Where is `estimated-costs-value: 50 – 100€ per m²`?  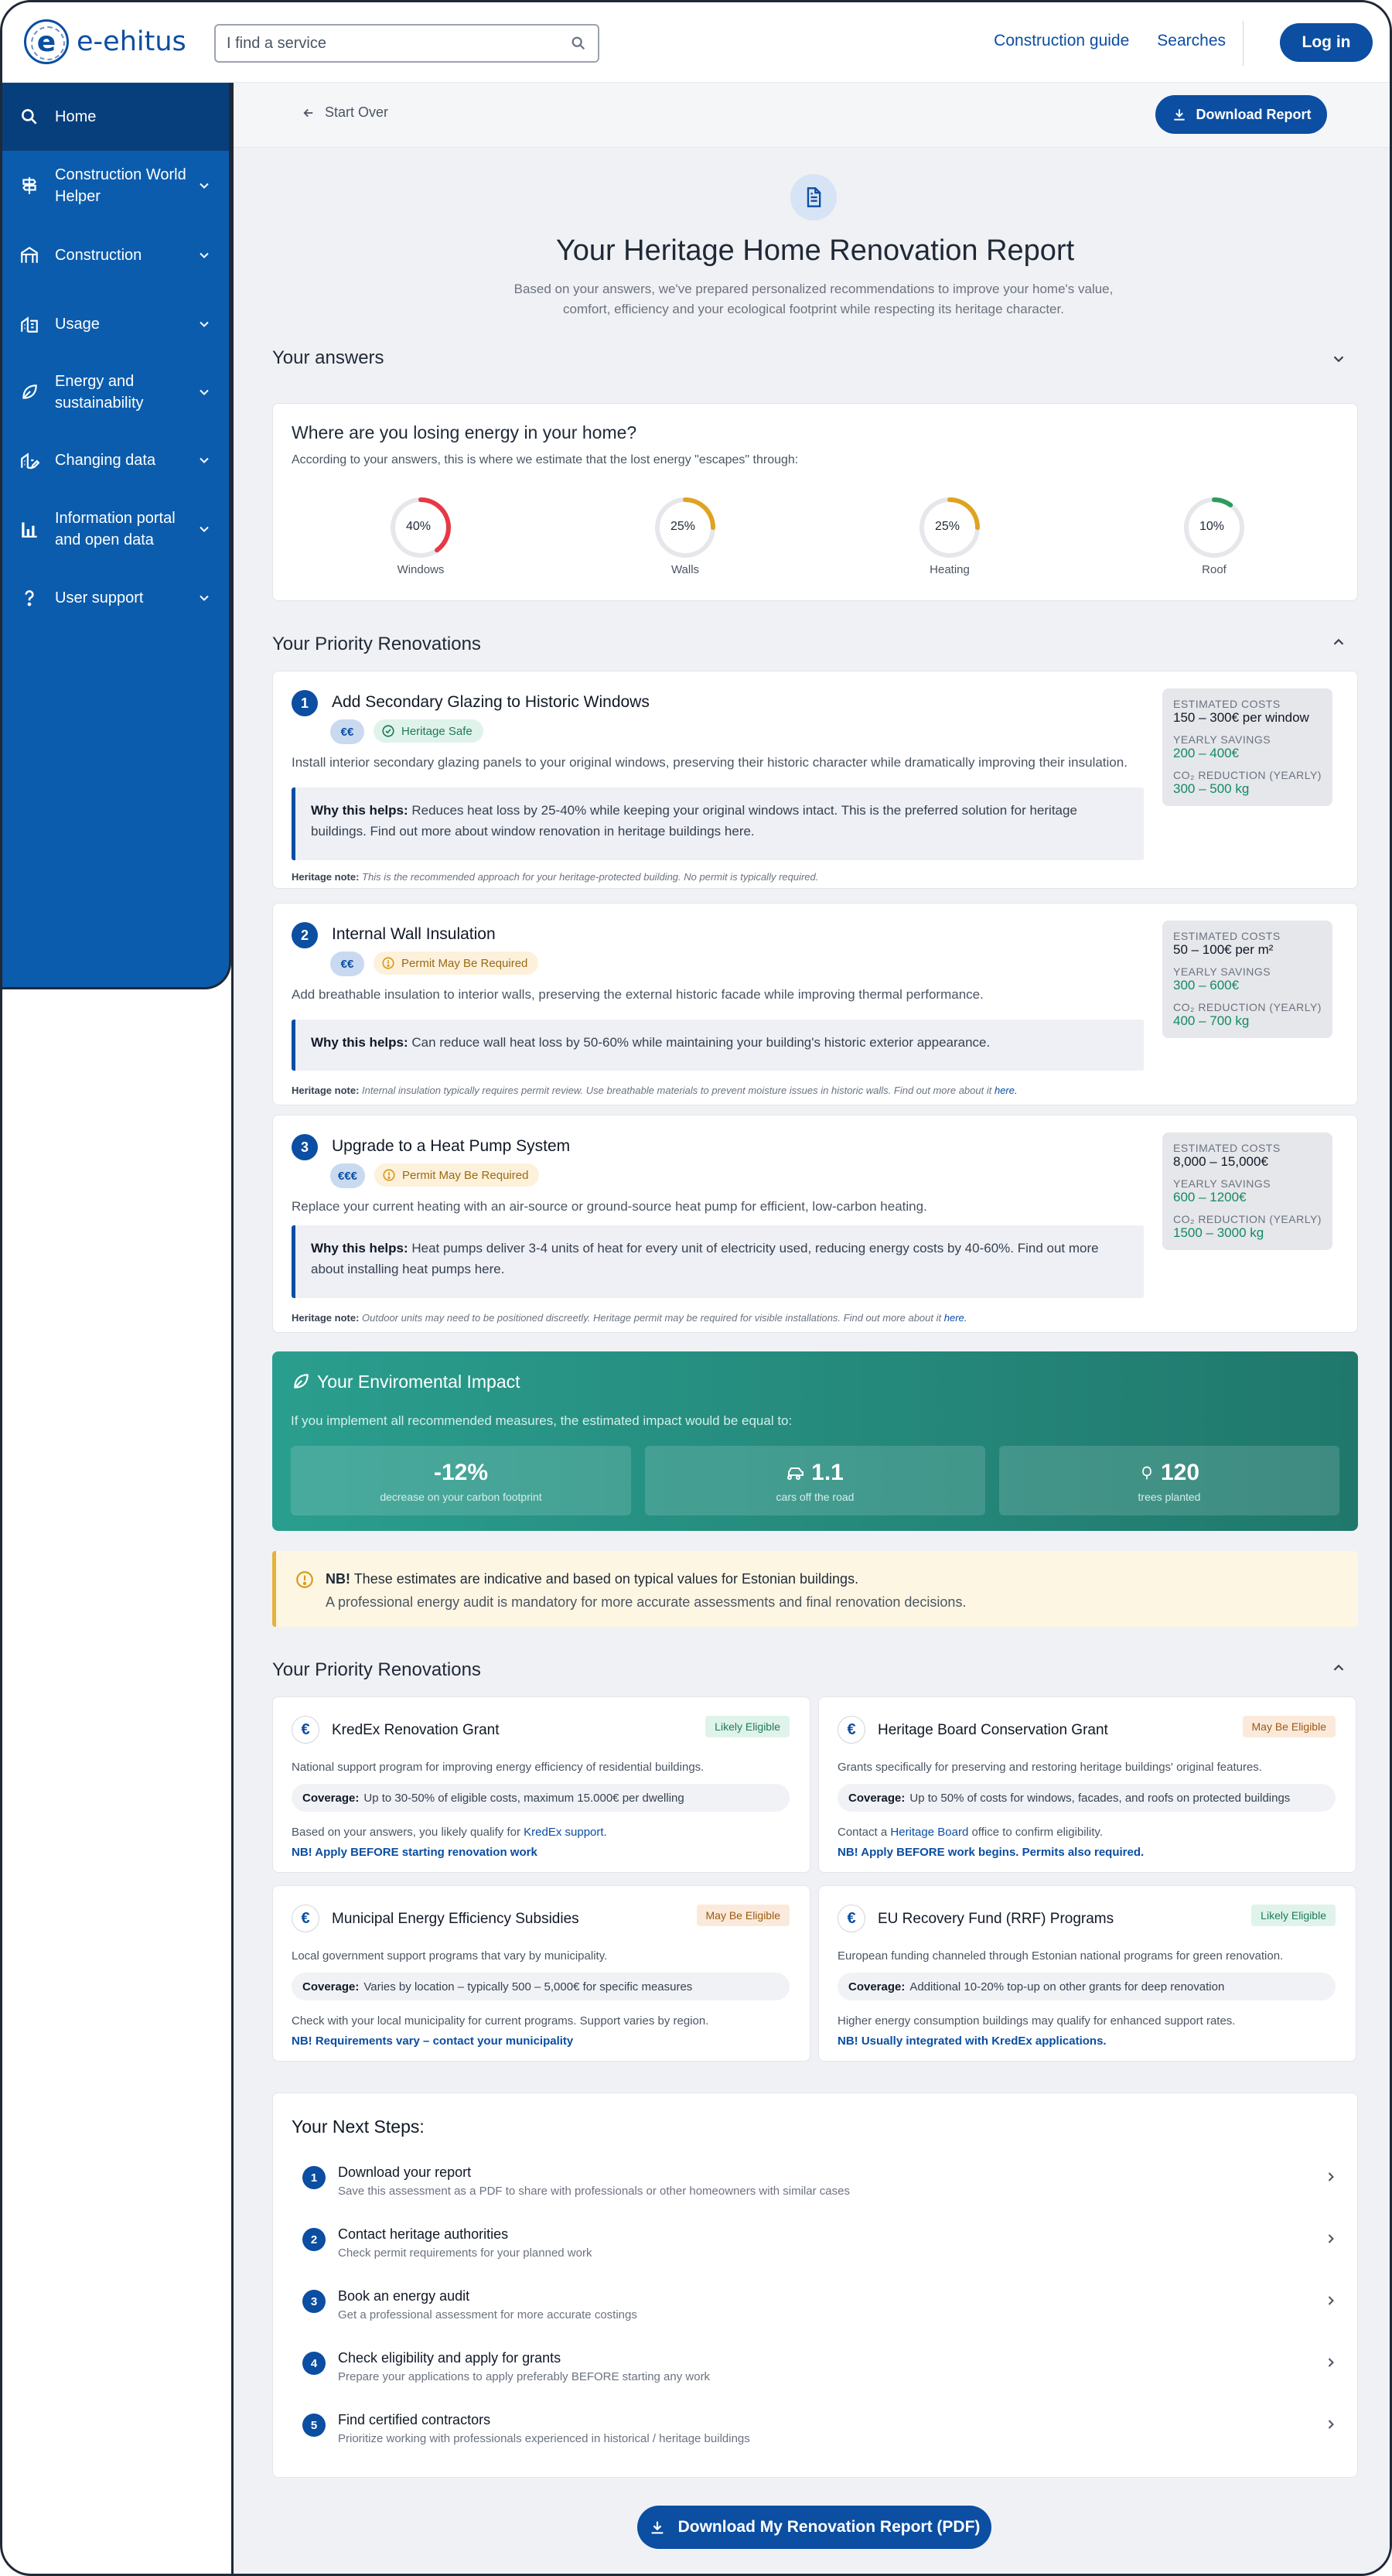
estimated-costs-value: 50 – 100€ per m² is located at coordinates (1223, 949).